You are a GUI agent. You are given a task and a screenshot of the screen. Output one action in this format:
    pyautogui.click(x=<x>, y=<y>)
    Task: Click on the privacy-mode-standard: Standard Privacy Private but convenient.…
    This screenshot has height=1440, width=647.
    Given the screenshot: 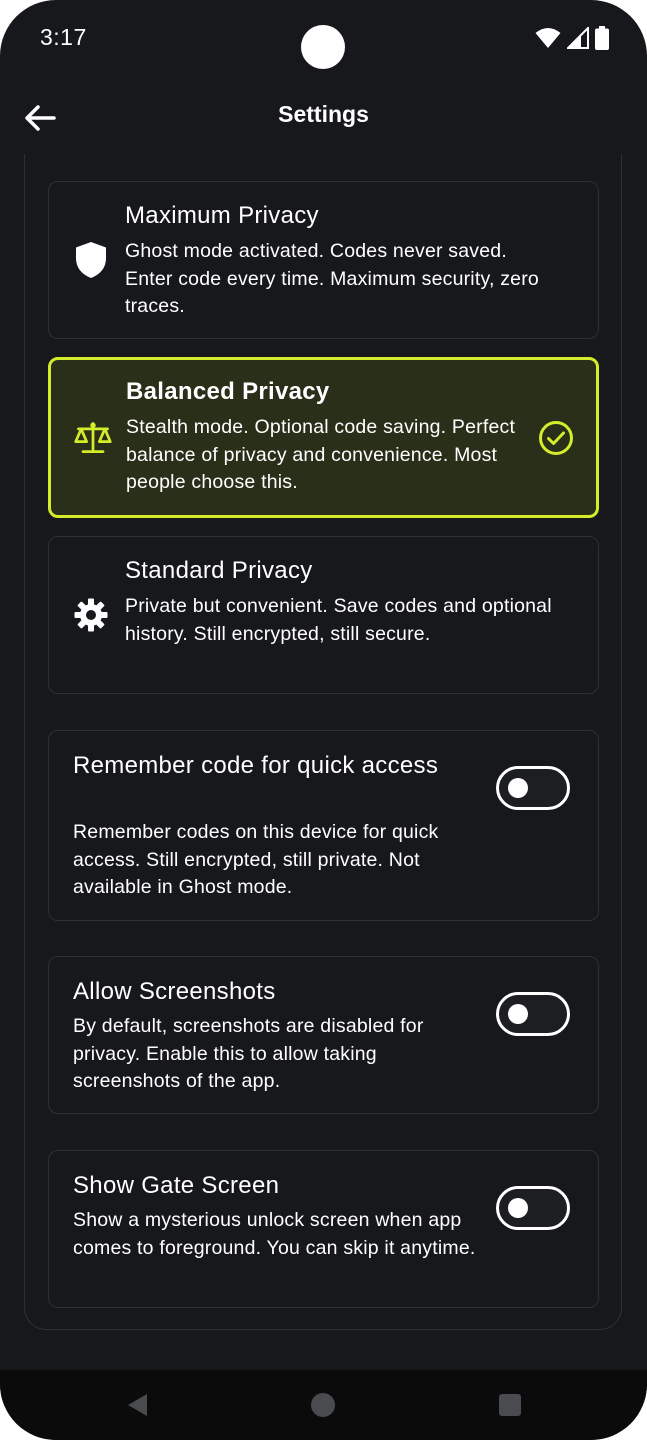 What is the action you would take?
    pyautogui.click(x=323, y=615)
    